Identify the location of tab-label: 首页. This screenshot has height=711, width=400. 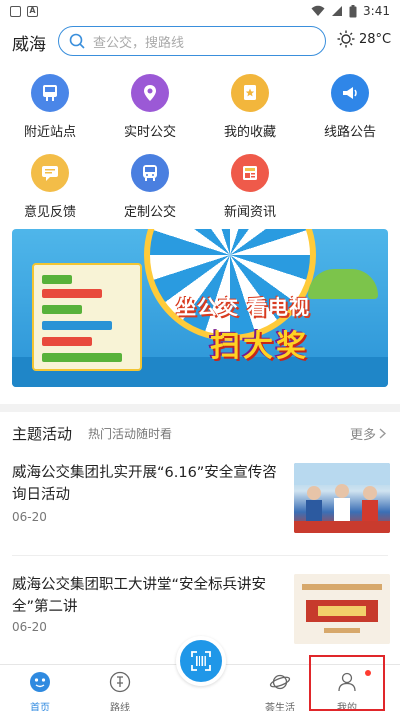
(40, 707).